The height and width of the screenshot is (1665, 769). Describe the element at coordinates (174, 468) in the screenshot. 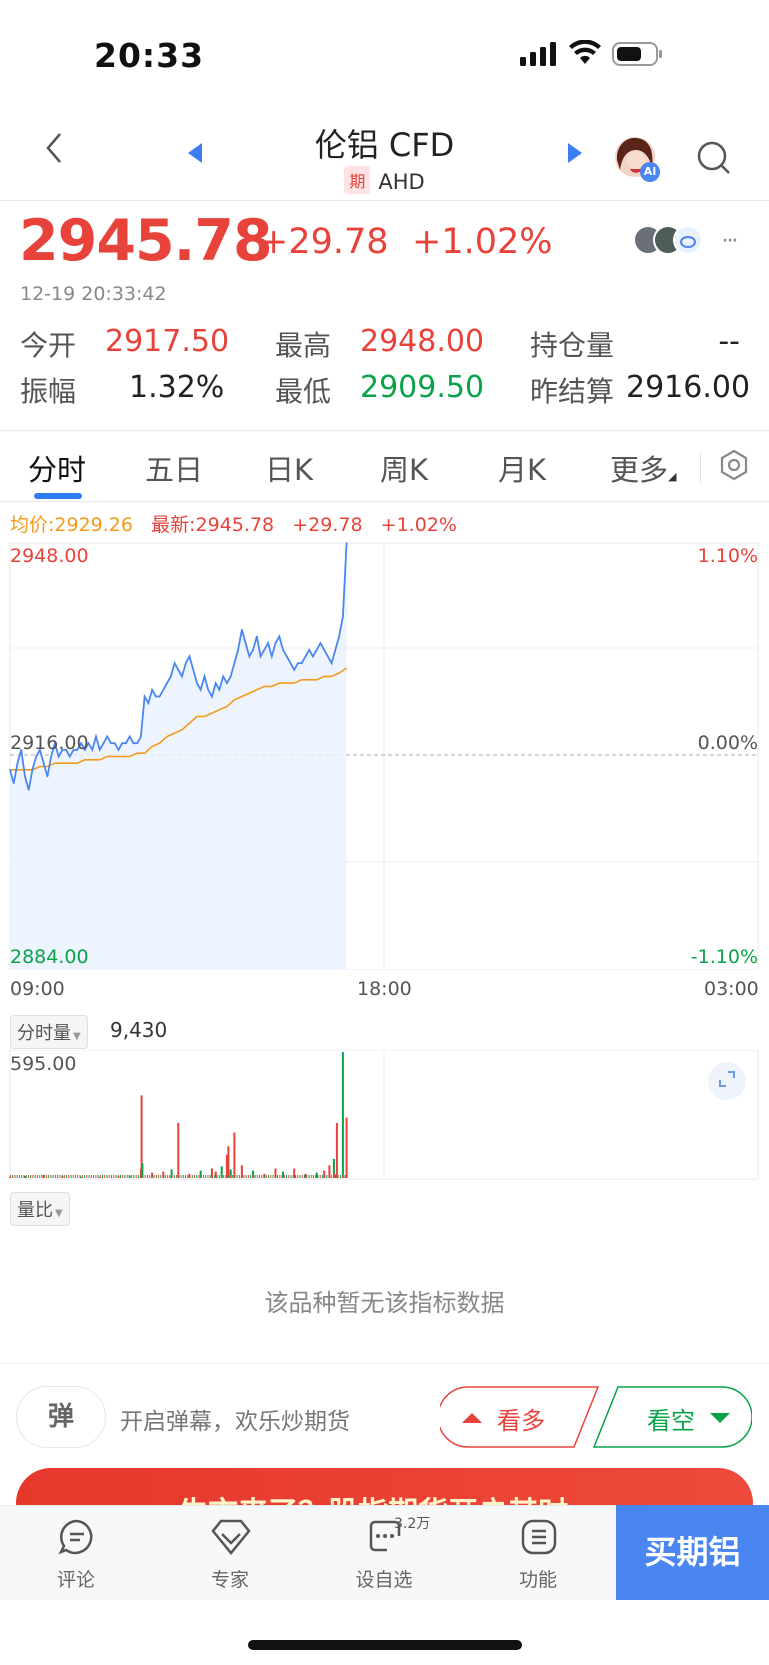

I see `tab-five-day: 五日` at that location.